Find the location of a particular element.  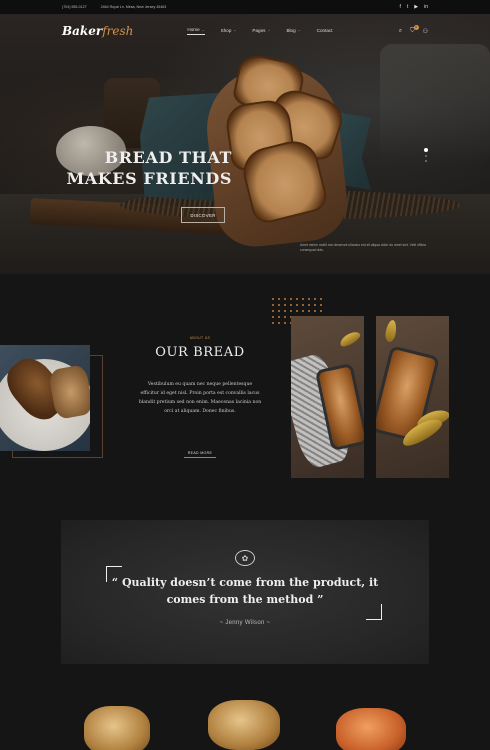

nav-item-shop: Shop ⌄ is located at coordinates (229, 31).